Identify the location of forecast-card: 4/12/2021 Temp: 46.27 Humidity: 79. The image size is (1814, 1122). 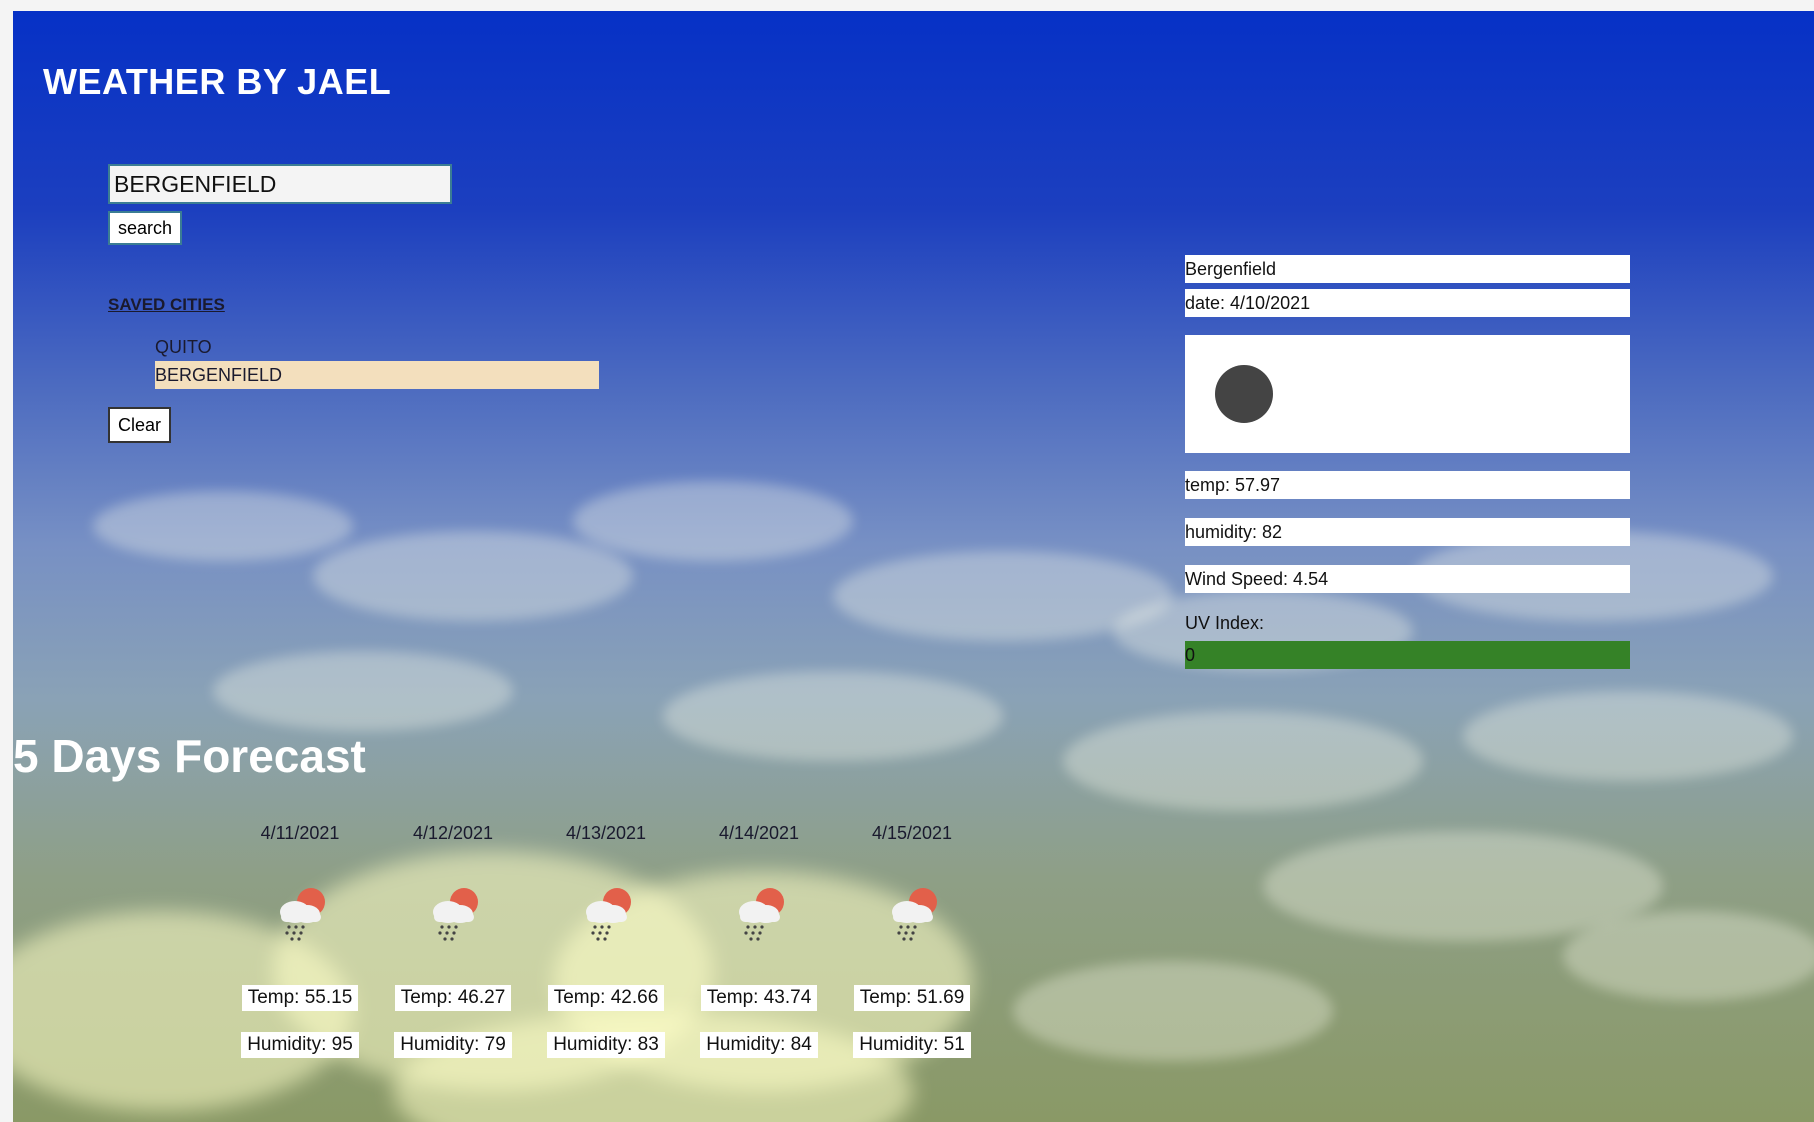
(453, 939).